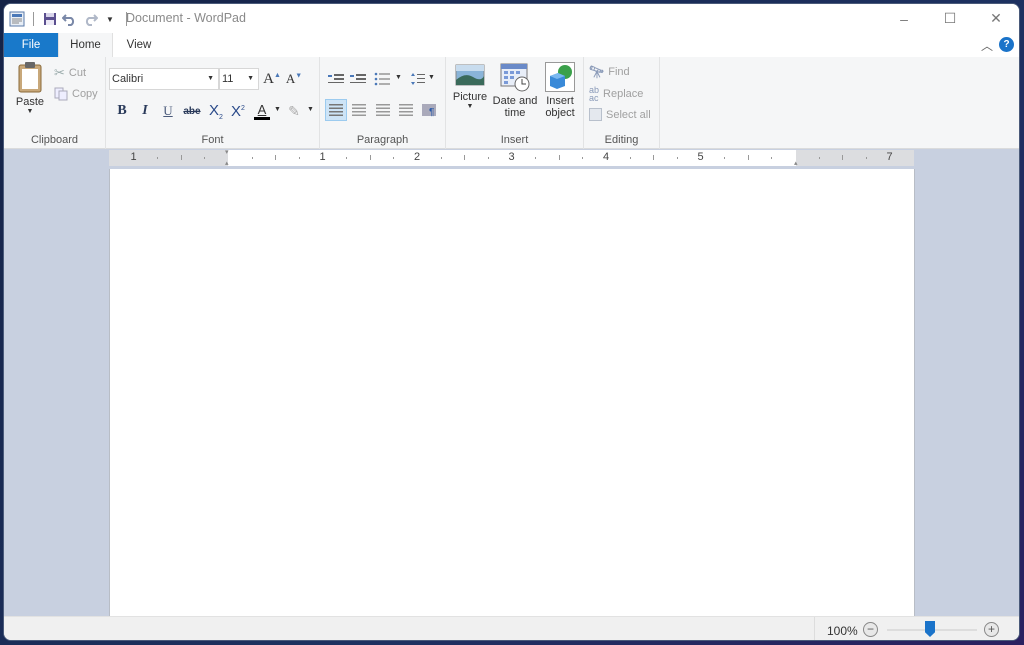  What do you see at coordinates (606, 157) in the screenshot?
I see `ruler-label: 4` at bounding box center [606, 157].